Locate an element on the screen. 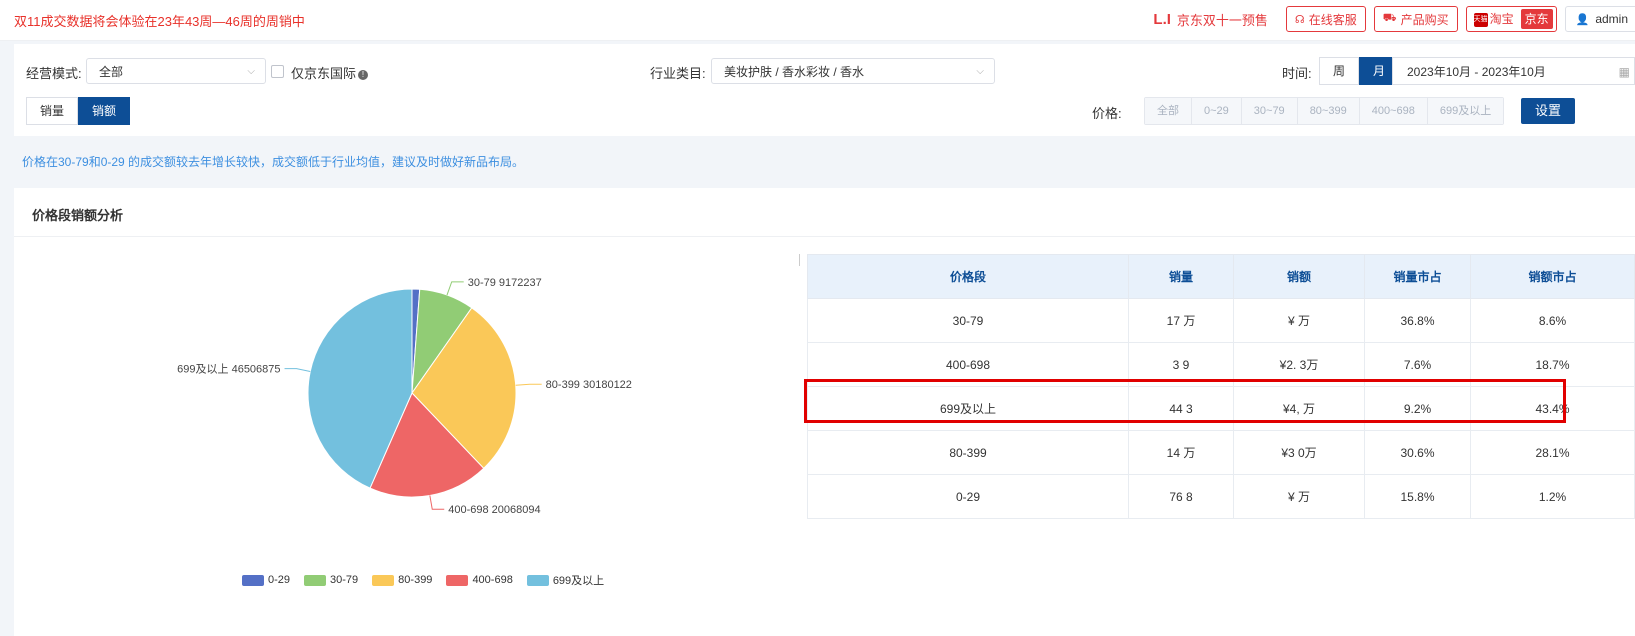 This screenshot has height=636, width=1635. table-row: 0-29 76 8 ¥ 万 15.8% 1.2% is located at coordinates (1221, 496).